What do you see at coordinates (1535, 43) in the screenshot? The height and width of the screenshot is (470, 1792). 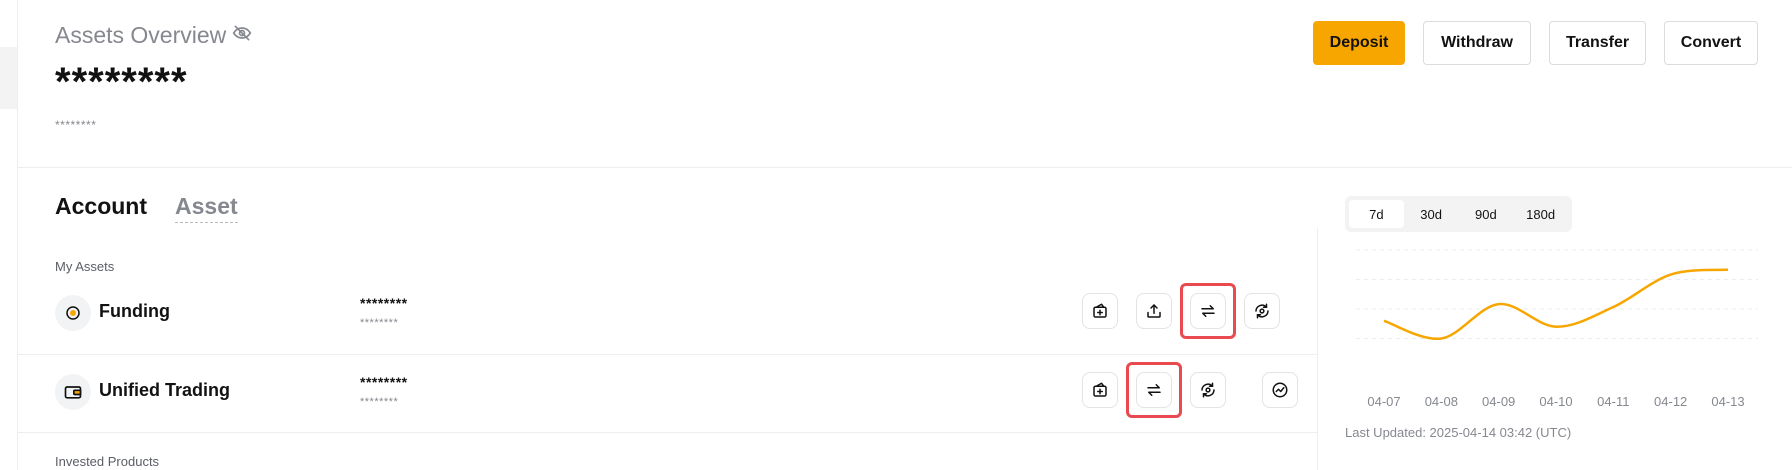 I see `top-actions: Deposit Withdraw Transfer Convert` at bounding box center [1535, 43].